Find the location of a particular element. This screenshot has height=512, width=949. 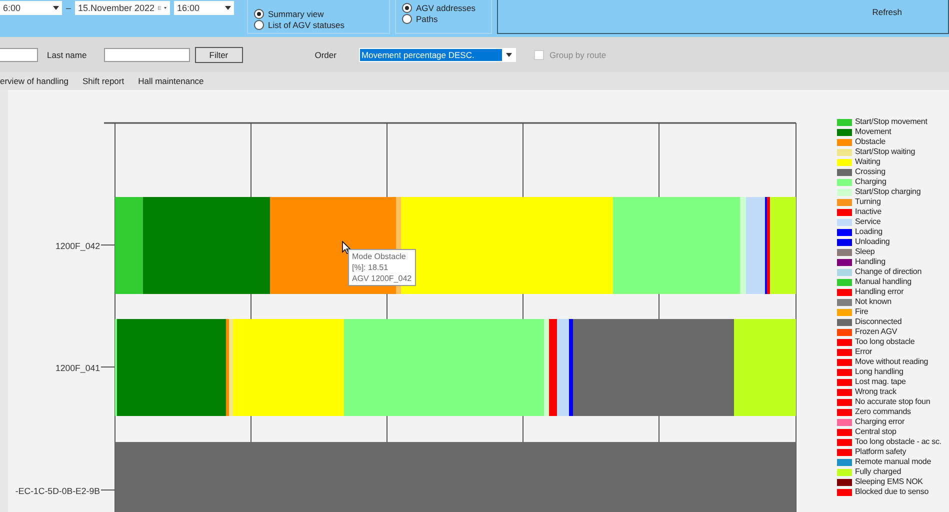

tooltip-text: [%]: 18.51 is located at coordinates (371, 267).